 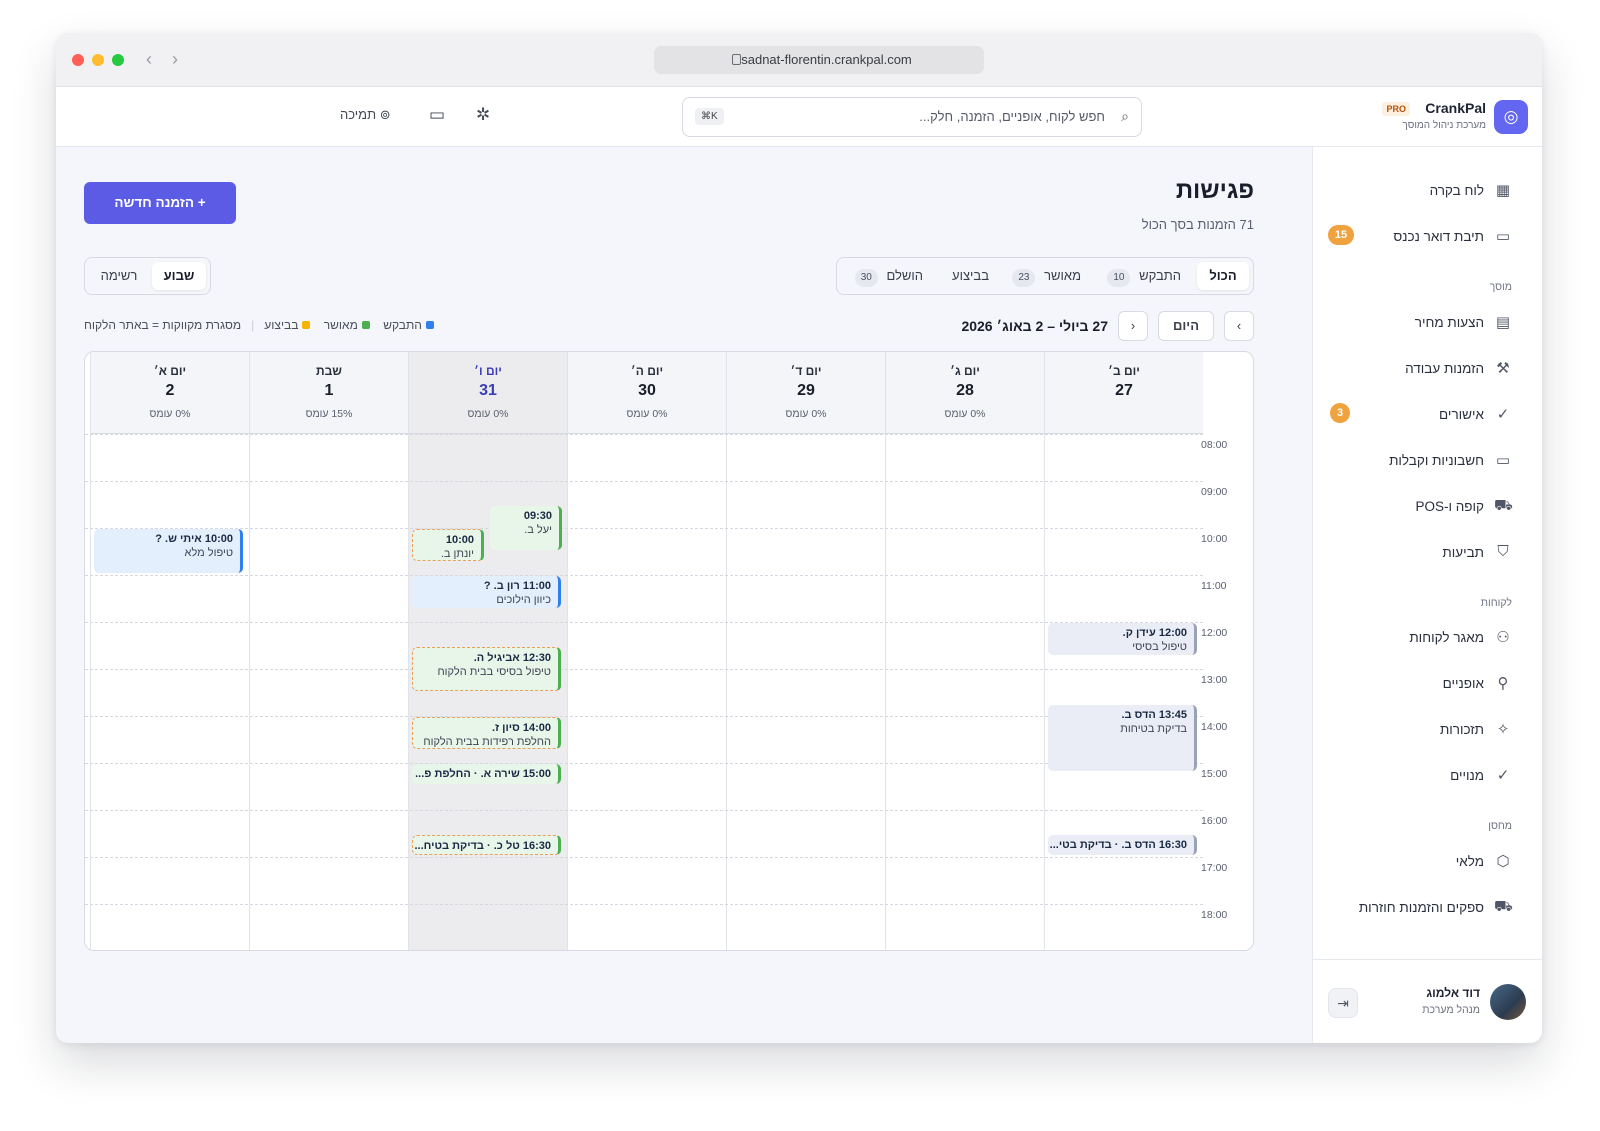 What do you see at coordinates (281, 325) in the screenshot?
I see `legend-label: בביצוע` at bounding box center [281, 325].